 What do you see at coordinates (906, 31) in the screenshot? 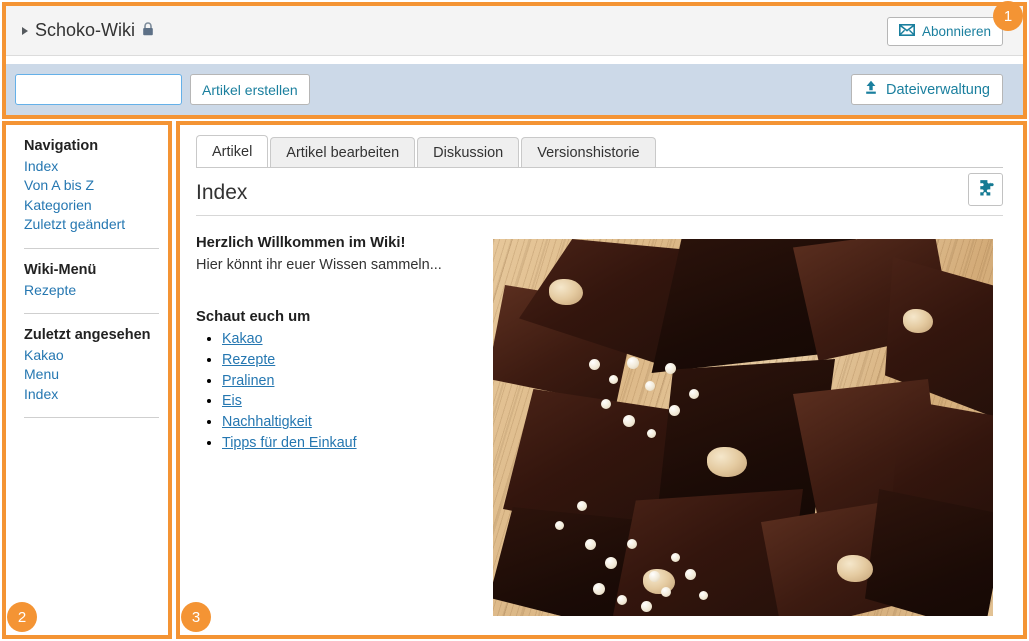
I see `envelope-icon` at bounding box center [906, 31].